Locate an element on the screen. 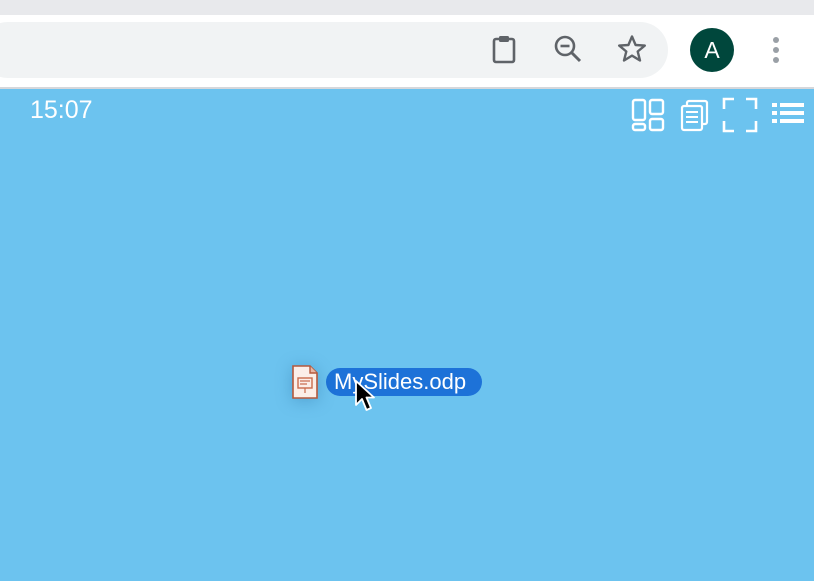 The image size is (814, 581). profile-initial: A is located at coordinates (712, 49).